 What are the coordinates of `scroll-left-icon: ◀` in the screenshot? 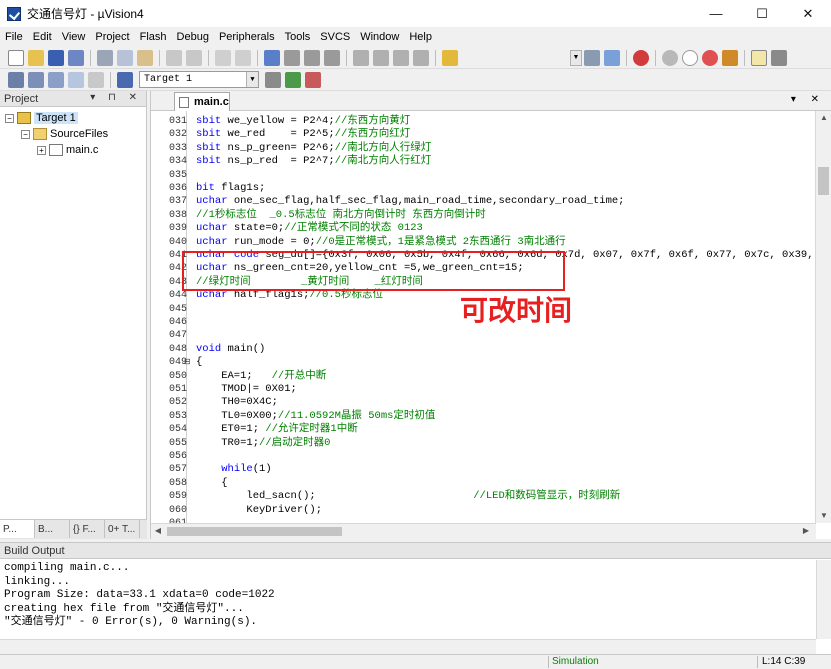 It's located at (158, 531).